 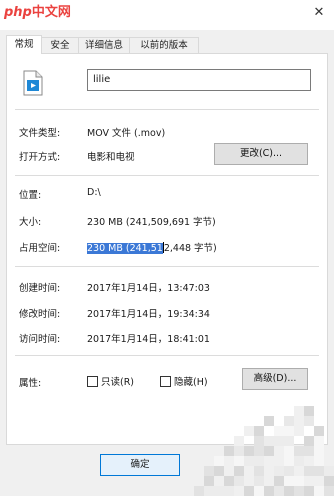 I want to click on open-with-value: 电影和电视, so click(x=111, y=157).